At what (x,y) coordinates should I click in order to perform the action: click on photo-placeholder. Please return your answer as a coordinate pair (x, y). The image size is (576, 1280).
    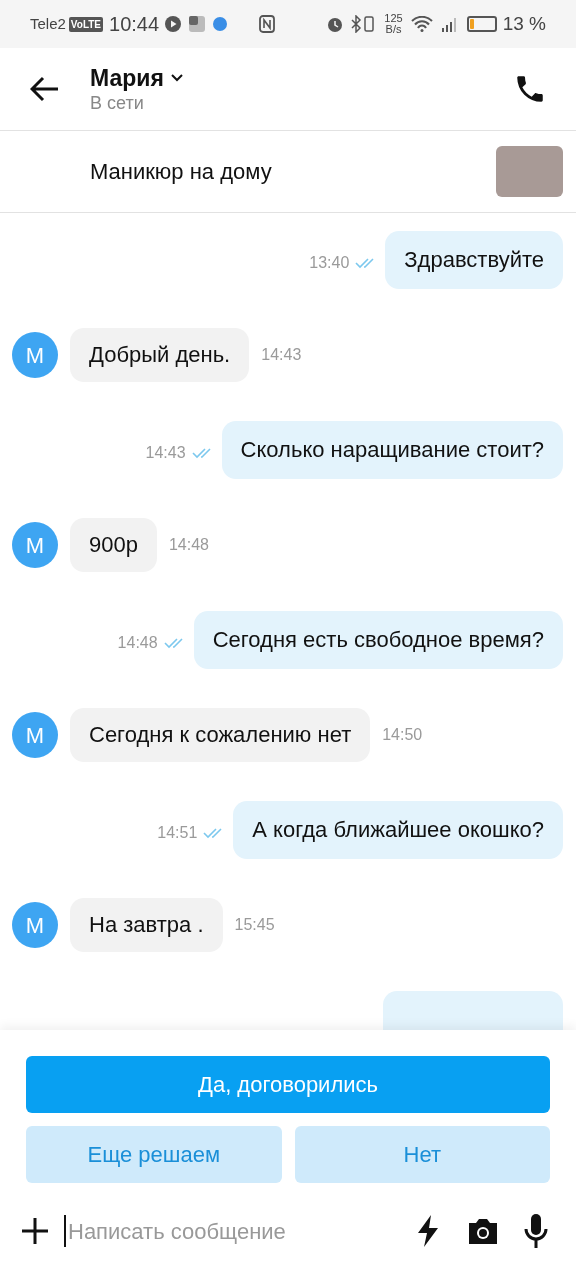
    Looking at the image, I should click on (529, 171).